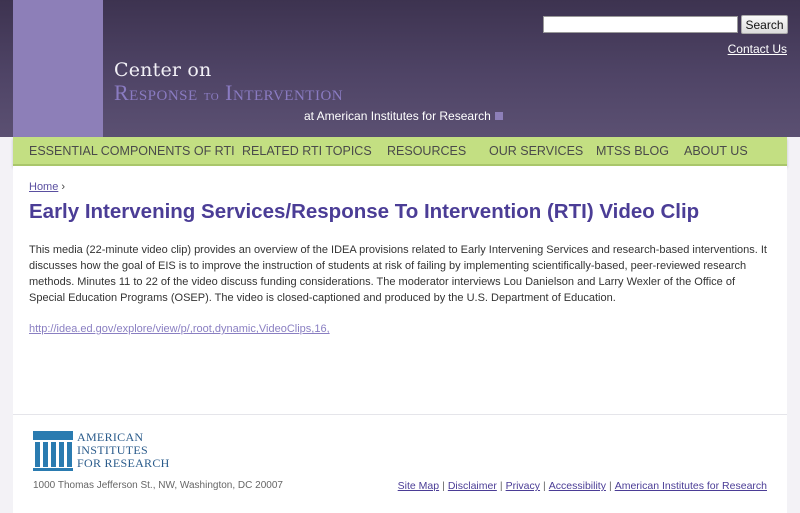  I want to click on footer-divider, so click(400, 414).